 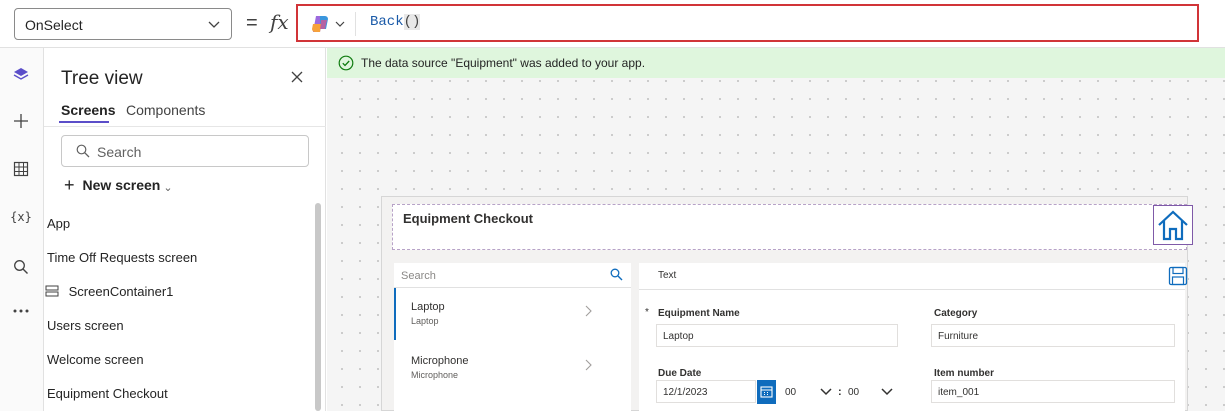 What do you see at coordinates (185, 151) in the screenshot?
I see `tree-search-input: Search` at bounding box center [185, 151].